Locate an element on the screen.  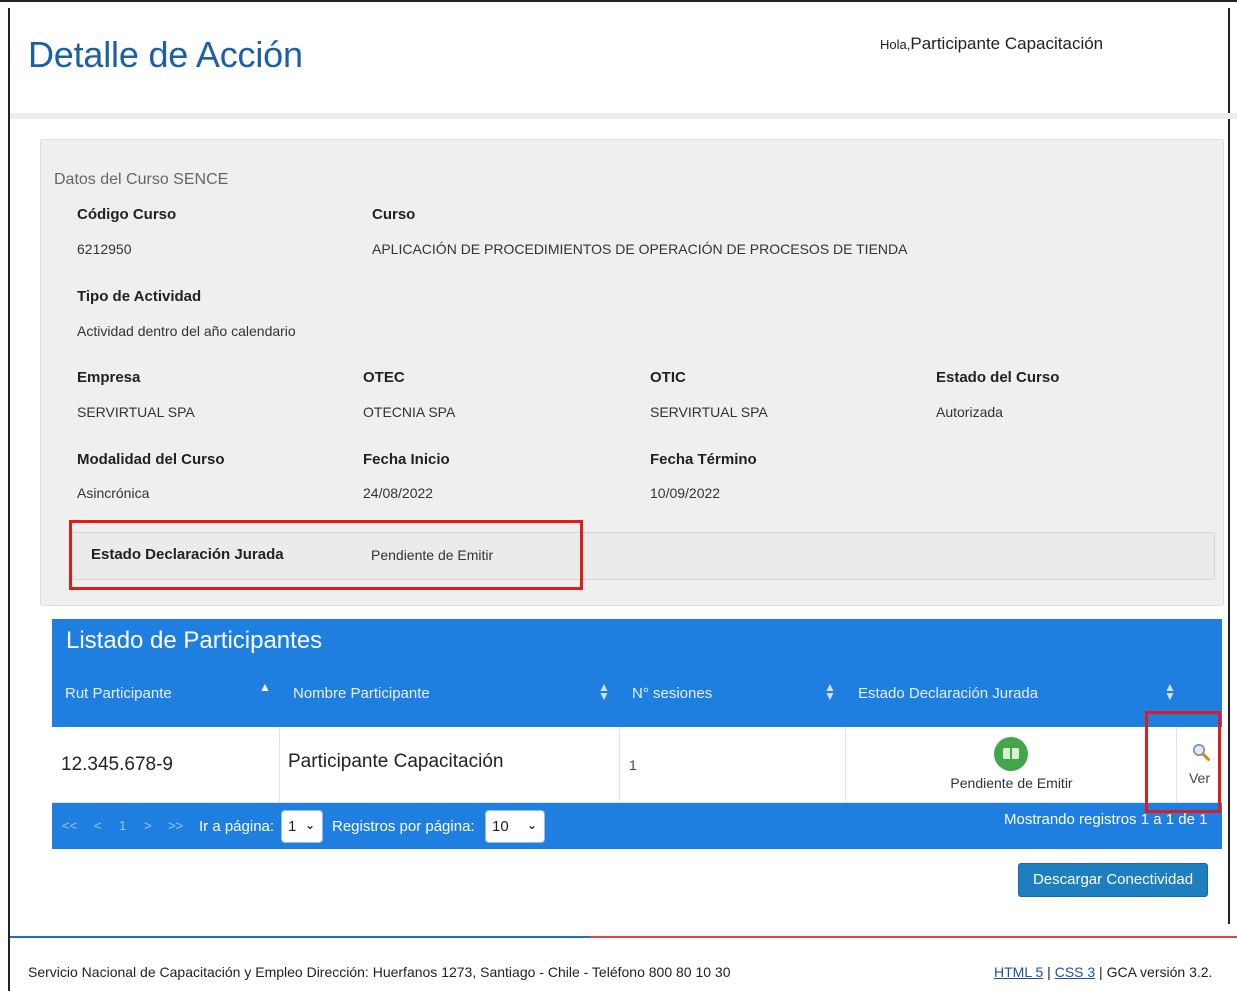
column-header-nombre: Nombre Participante is located at coordinates (361, 693).